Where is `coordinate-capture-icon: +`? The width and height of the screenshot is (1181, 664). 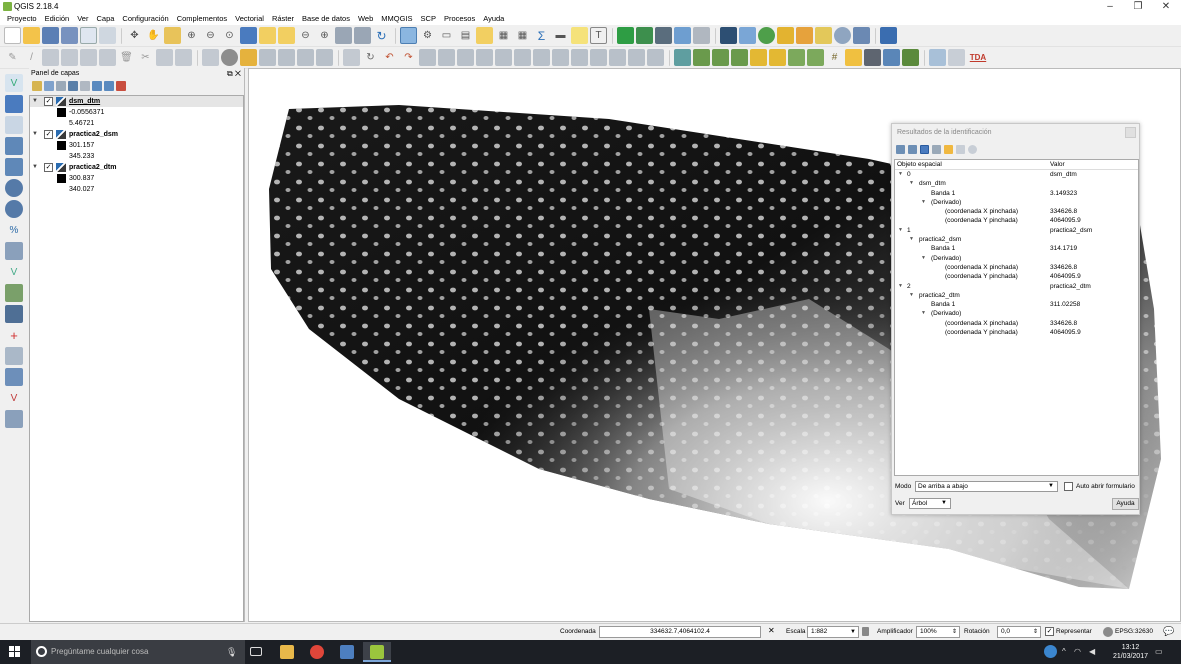
coordinate-capture-icon: + is located at coordinates (14, 335).